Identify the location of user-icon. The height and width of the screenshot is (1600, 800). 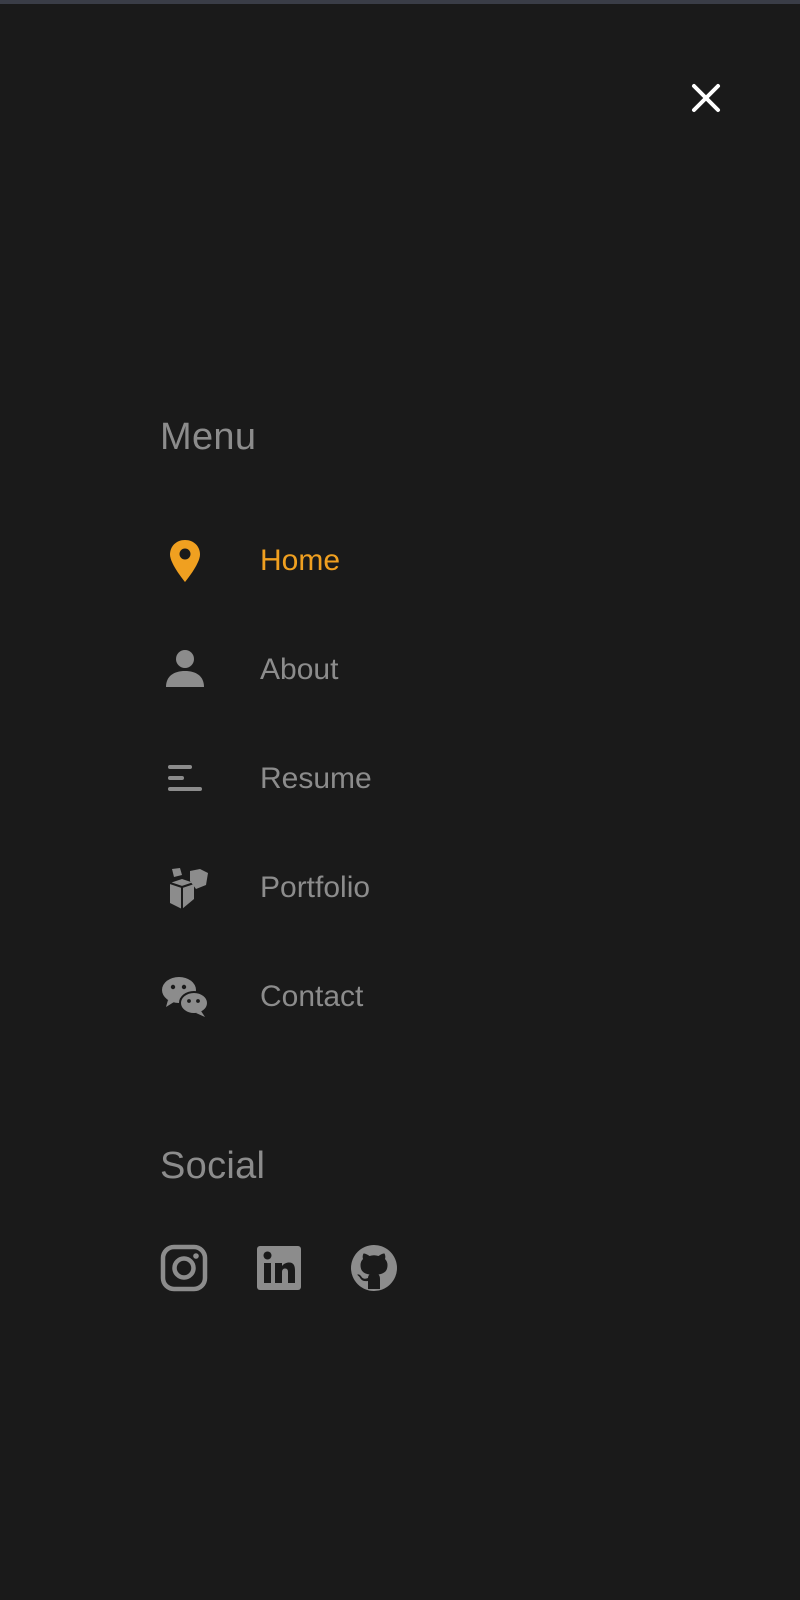
(185, 670).